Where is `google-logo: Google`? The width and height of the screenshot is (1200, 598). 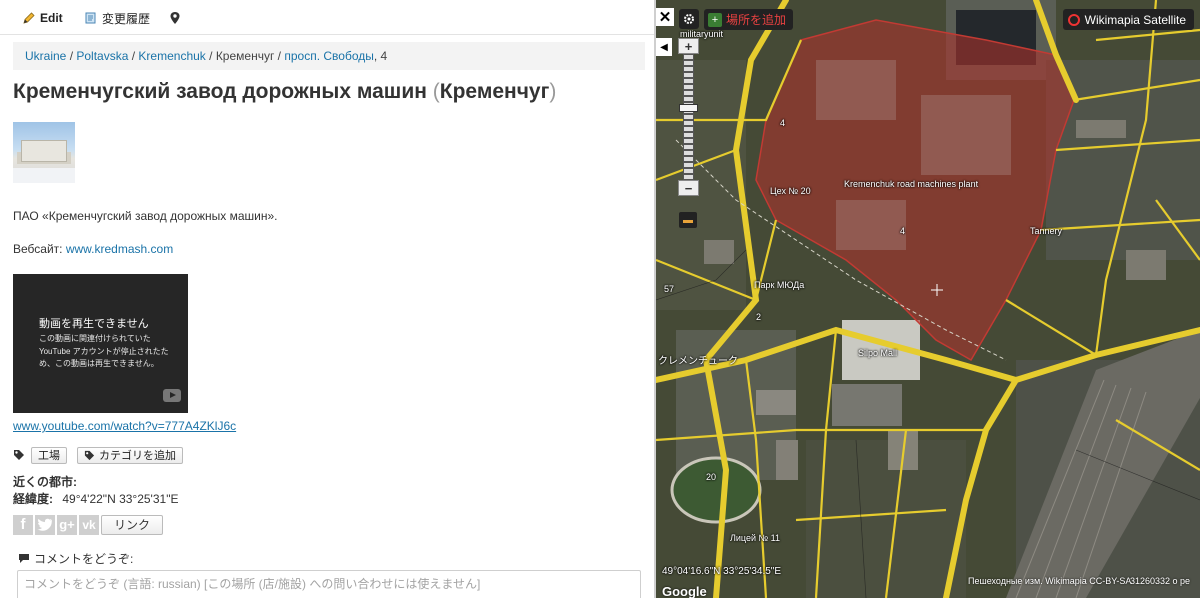 google-logo: Google is located at coordinates (684, 591).